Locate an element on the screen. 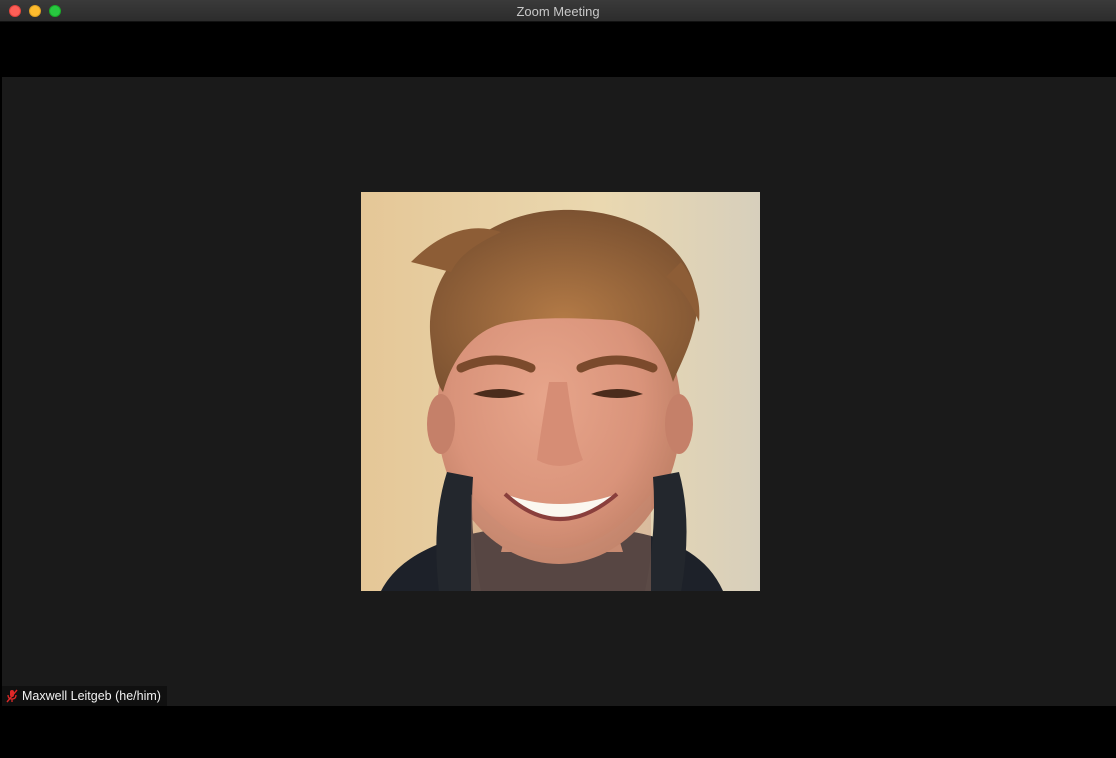 Image resolution: width=1116 pixels, height=758 pixels. participant-name-tag: Maxwell Leitgeb (he/him) is located at coordinates (84, 696).